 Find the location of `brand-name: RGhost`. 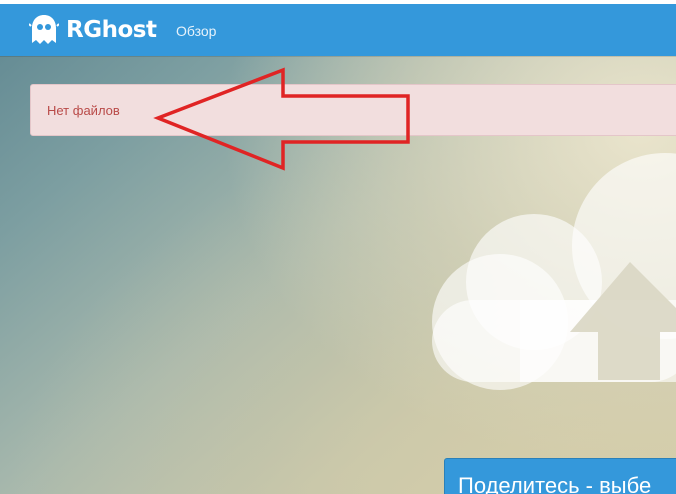

brand-name: RGhost is located at coordinates (111, 30).